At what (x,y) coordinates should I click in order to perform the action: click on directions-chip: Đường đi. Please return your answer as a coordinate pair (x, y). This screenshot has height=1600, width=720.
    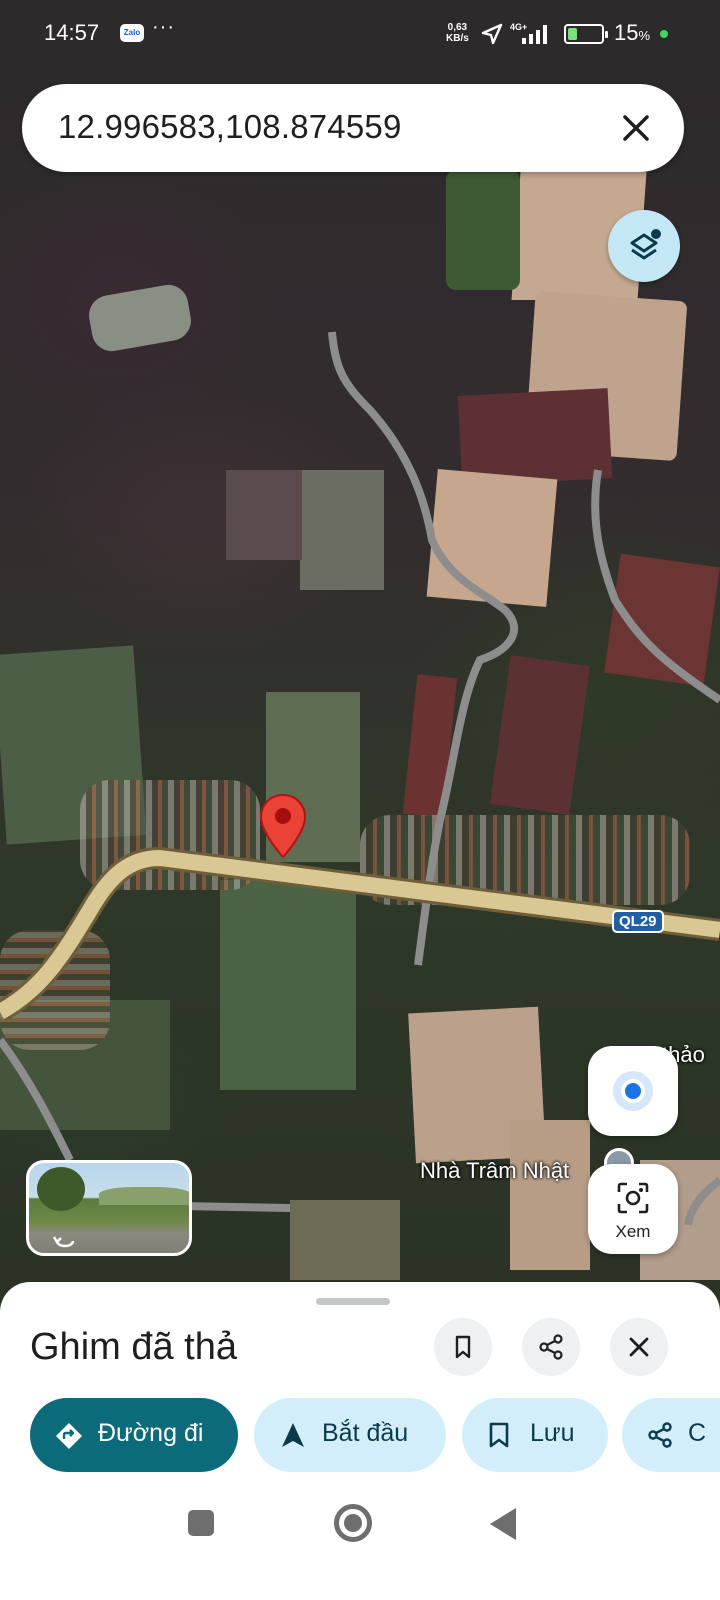
    Looking at the image, I should click on (134, 1435).